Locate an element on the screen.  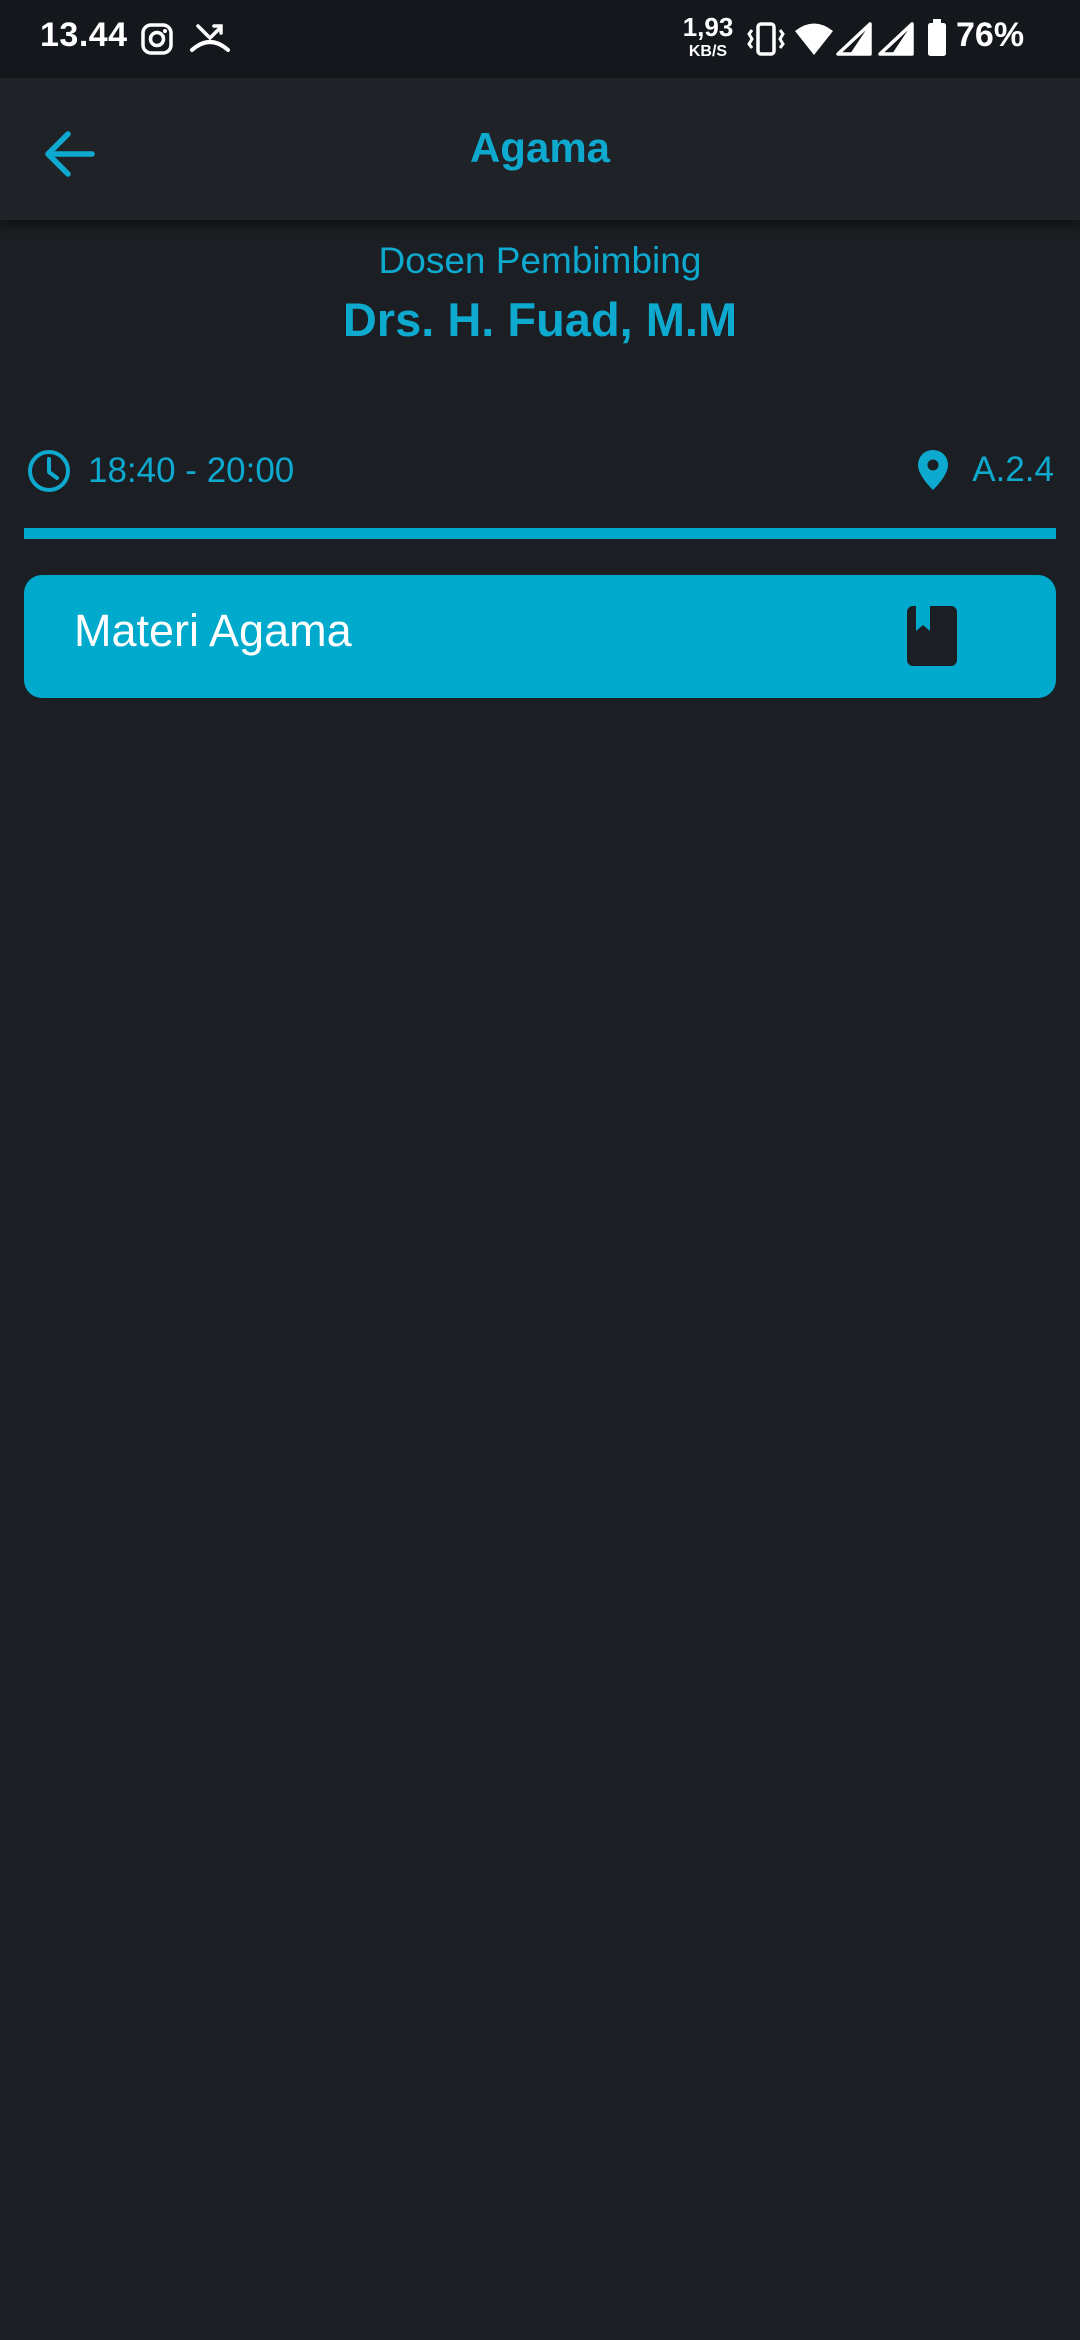
wifi-icon is located at coordinates (814, 39).